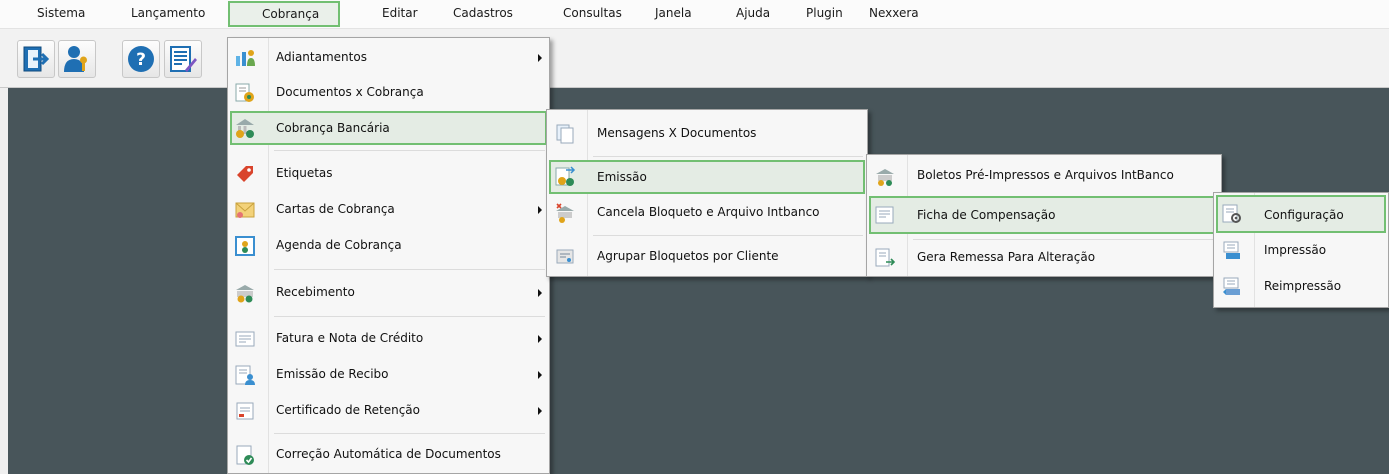 The height and width of the screenshot is (474, 1389). What do you see at coordinates (388, 58) in the screenshot?
I see `menu-item-adiantamentos: Adiantamentos` at bounding box center [388, 58].